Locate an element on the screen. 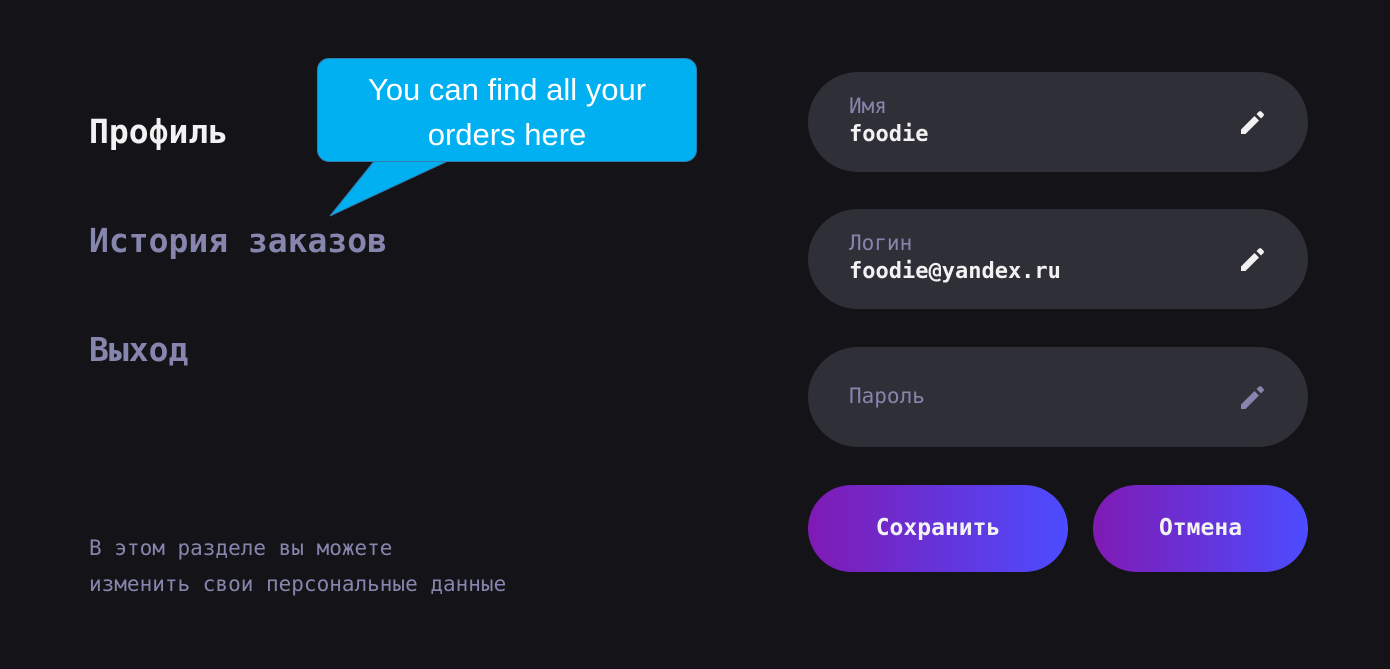  name-field: Имя foodie is located at coordinates (1058, 122).